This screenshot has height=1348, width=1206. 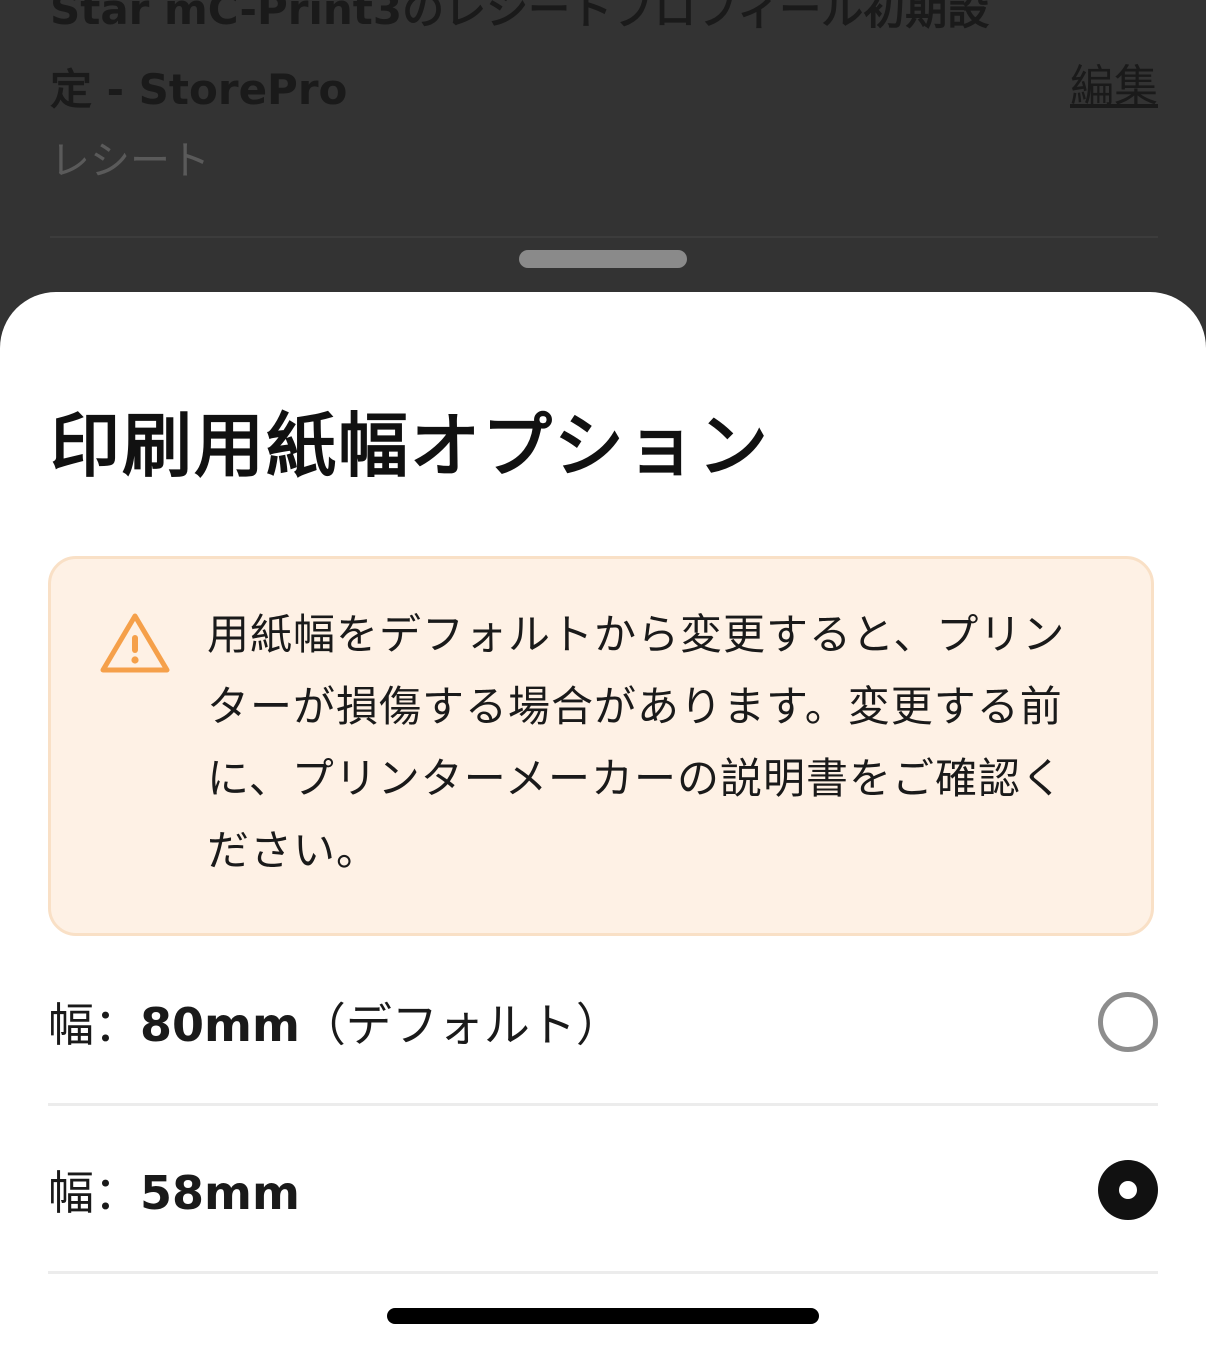 I want to click on option-suffix: （デフォルト）, so click(x=460, y=1024).